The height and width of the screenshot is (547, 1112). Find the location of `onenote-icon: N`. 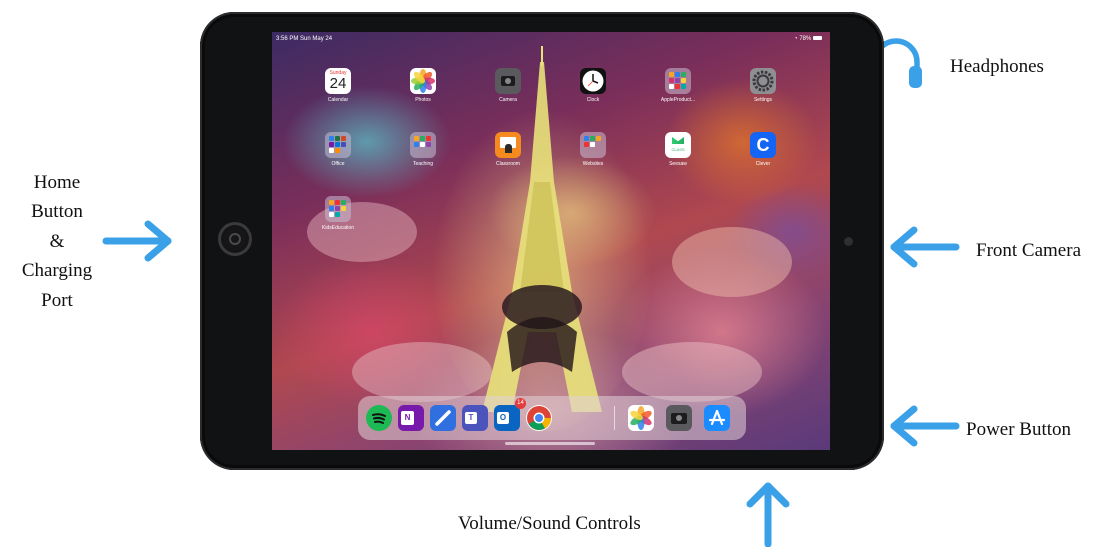

onenote-icon: N is located at coordinates (411, 418).